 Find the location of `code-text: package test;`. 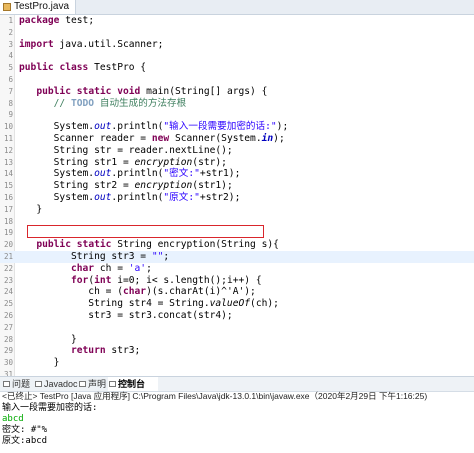

code-text: package test; is located at coordinates (57, 20).